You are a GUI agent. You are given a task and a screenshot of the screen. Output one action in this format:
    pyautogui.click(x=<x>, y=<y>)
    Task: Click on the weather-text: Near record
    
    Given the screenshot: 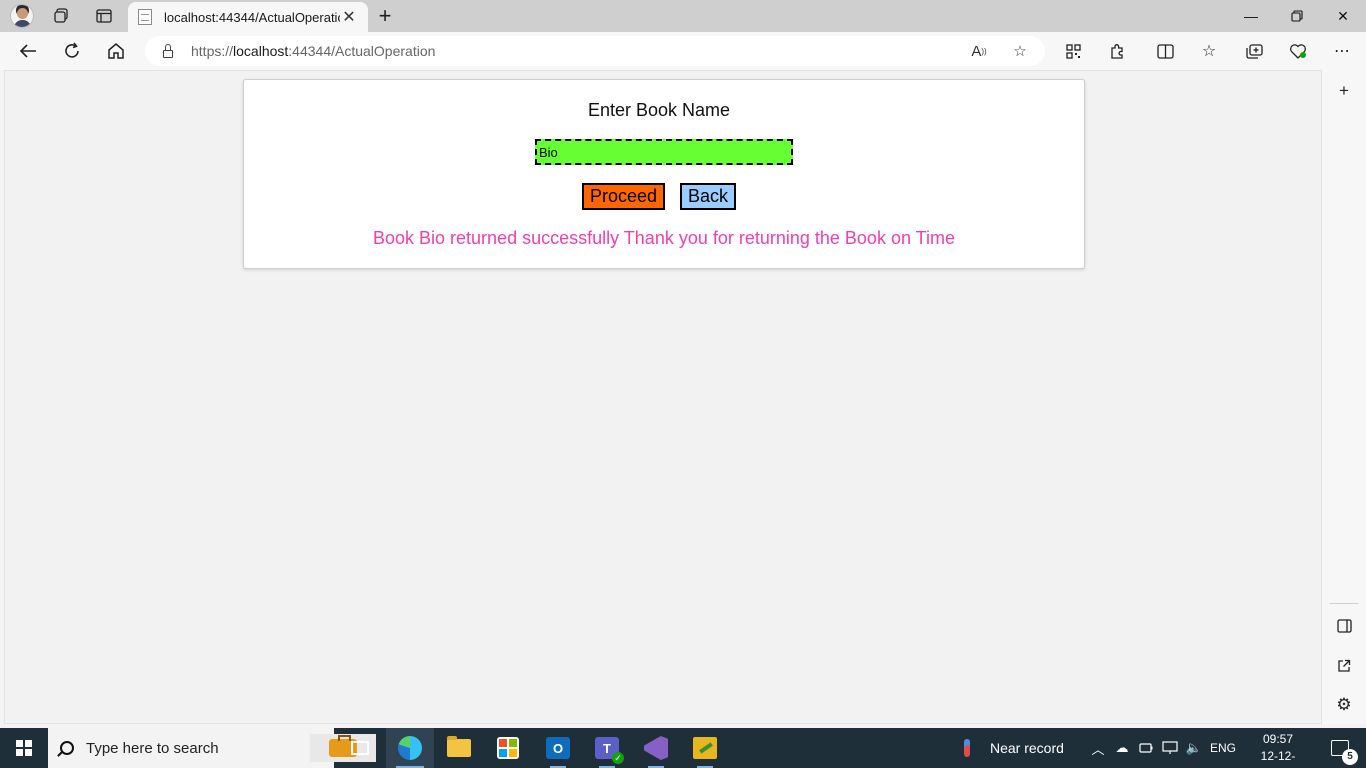 What is the action you would take?
    pyautogui.click(x=1027, y=748)
    